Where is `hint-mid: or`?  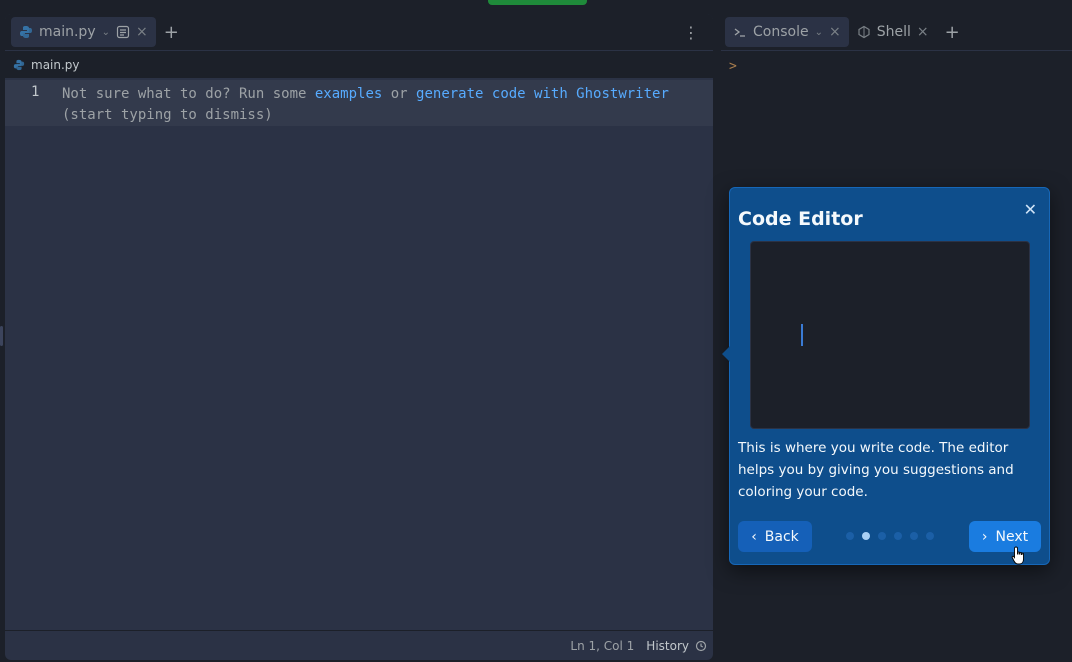
hint-mid: or is located at coordinates (399, 94).